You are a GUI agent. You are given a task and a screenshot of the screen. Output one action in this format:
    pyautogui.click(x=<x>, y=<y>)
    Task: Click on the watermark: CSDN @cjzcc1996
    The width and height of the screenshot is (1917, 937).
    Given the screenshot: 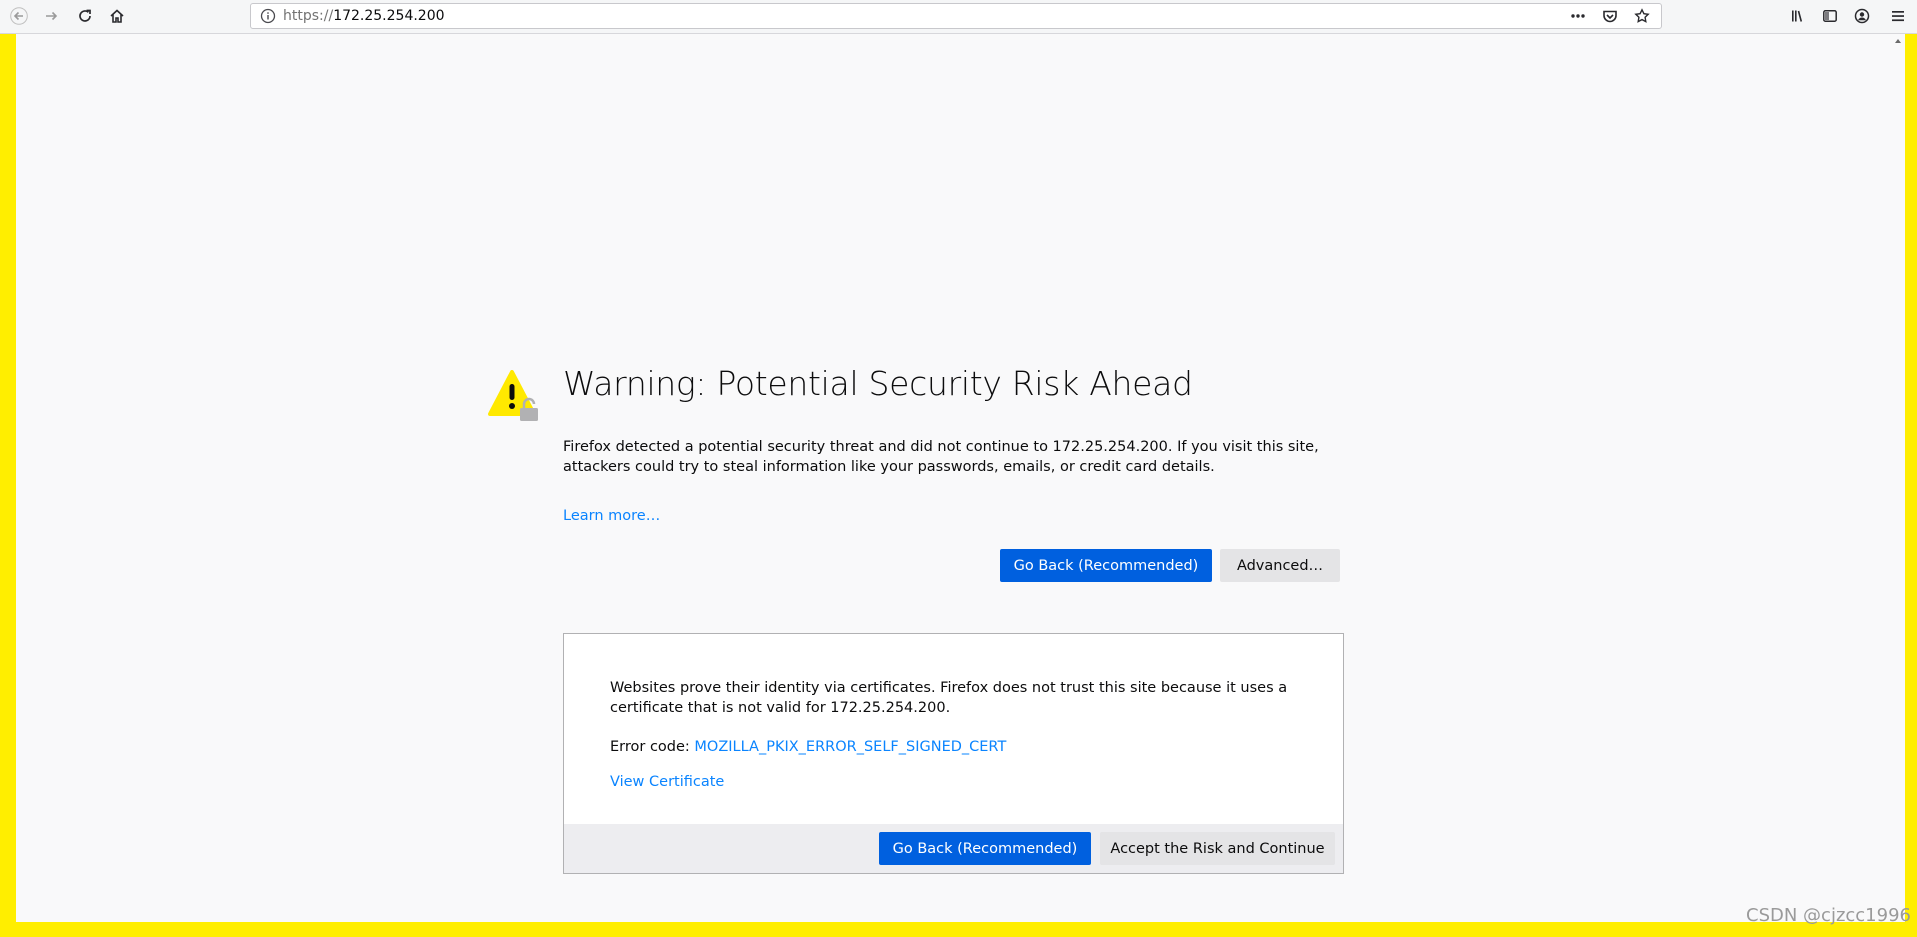 What is the action you would take?
    pyautogui.click(x=1828, y=915)
    